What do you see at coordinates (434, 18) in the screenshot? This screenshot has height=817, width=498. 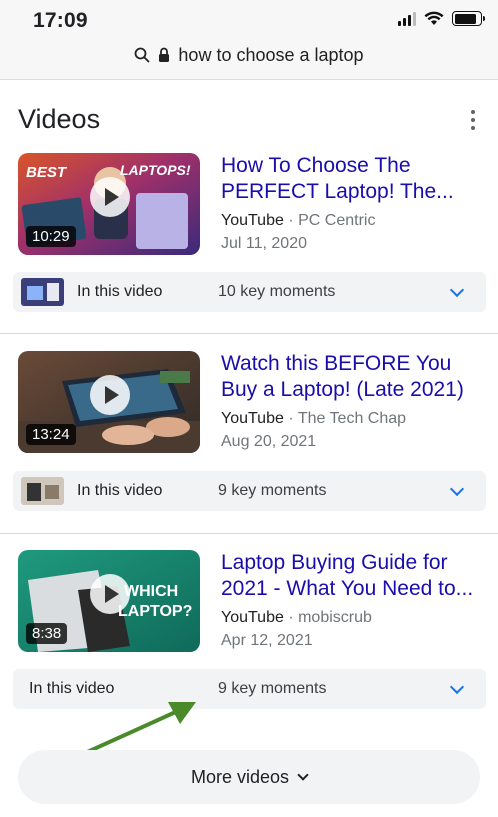 I see `wifi-icon` at bounding box center [434, 18].